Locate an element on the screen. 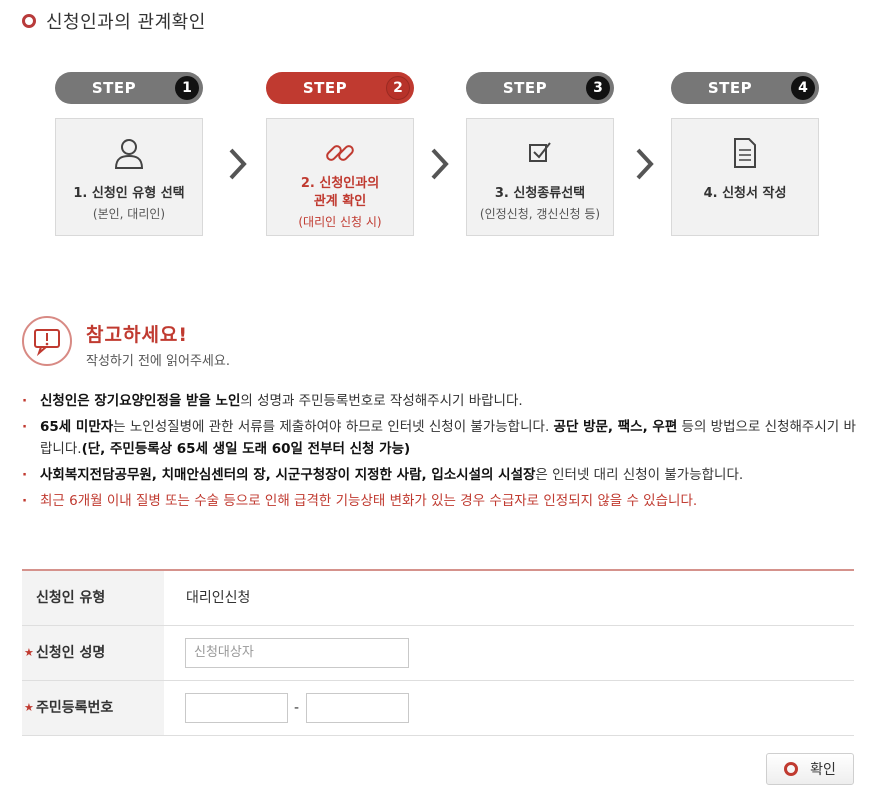 Image resolution: width=885 pixels, height=798 pixels. rrn-label-cell: ★ 주민등록번호 is located at coordinates (93, 708).